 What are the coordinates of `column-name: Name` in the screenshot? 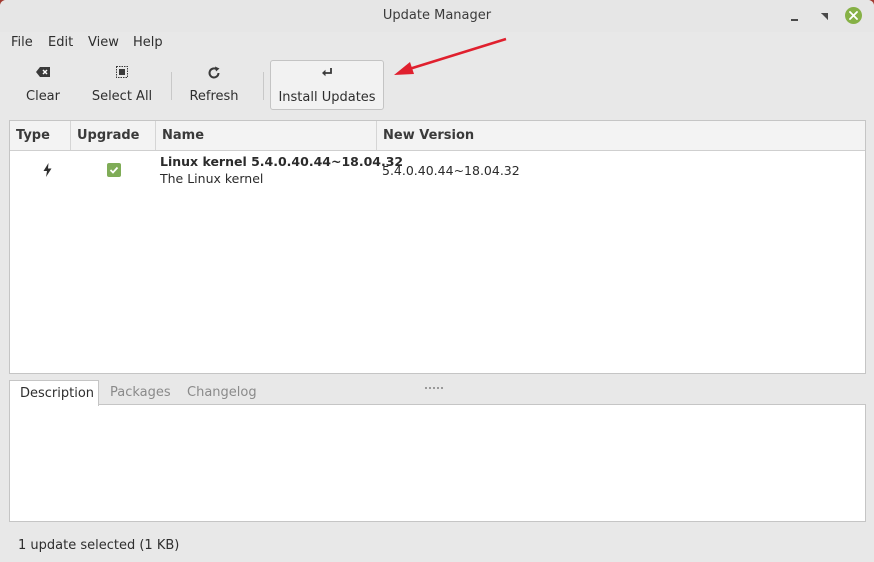 It's located at (266, 135).